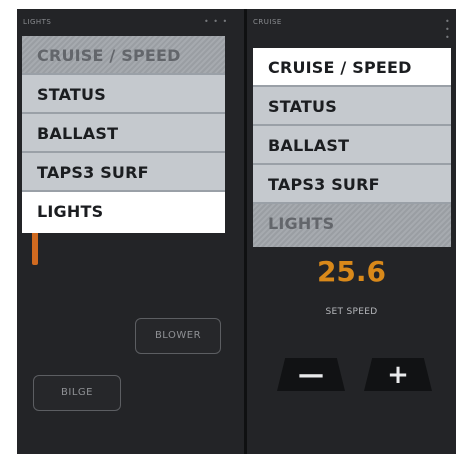 This screenshot has width=456, height=454. I want to click on lights-panel-title: LIGHTS, so click(37, 22).